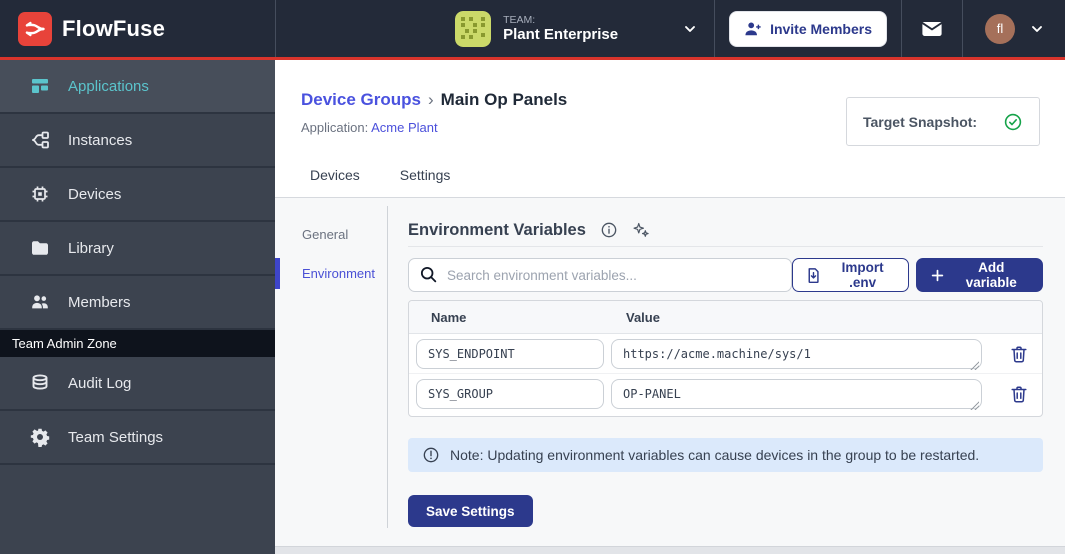 The width and height of the screenshot is (1065, 554). What do you see at coordinates (137, 303) in the screenshot?
I see `sidebar-item-members: Members` at bounding box center [137, 303].